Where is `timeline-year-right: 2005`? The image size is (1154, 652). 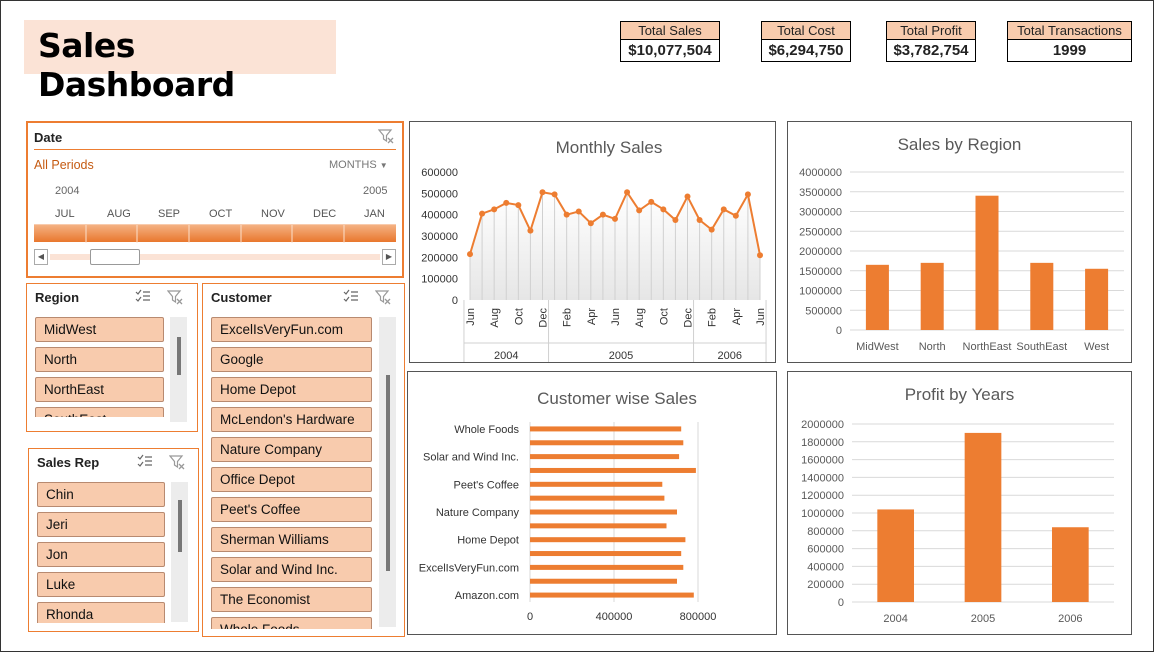
timeline-year-right: 2005 is located at coordinates (375, 191).